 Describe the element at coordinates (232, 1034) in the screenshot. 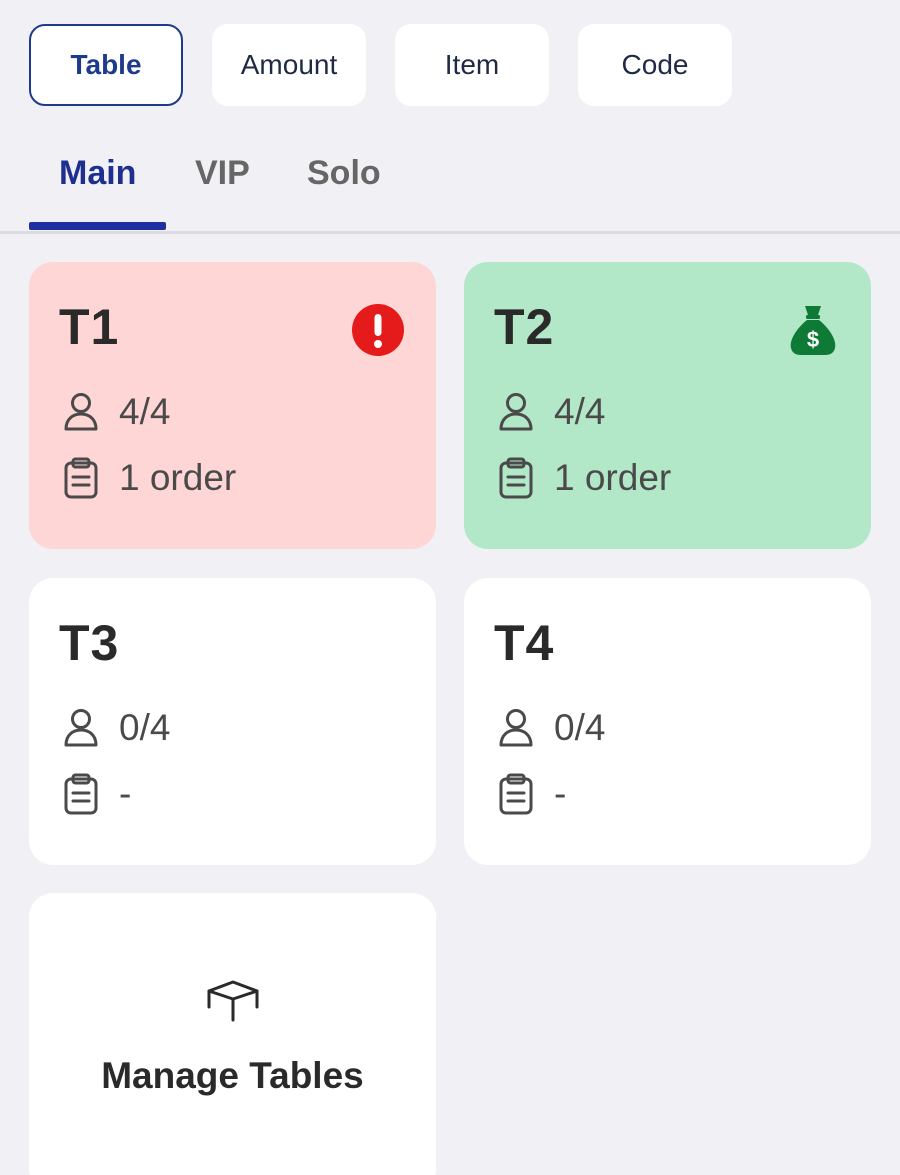

I see `manage-tables-button: Manage Tables` at that location.